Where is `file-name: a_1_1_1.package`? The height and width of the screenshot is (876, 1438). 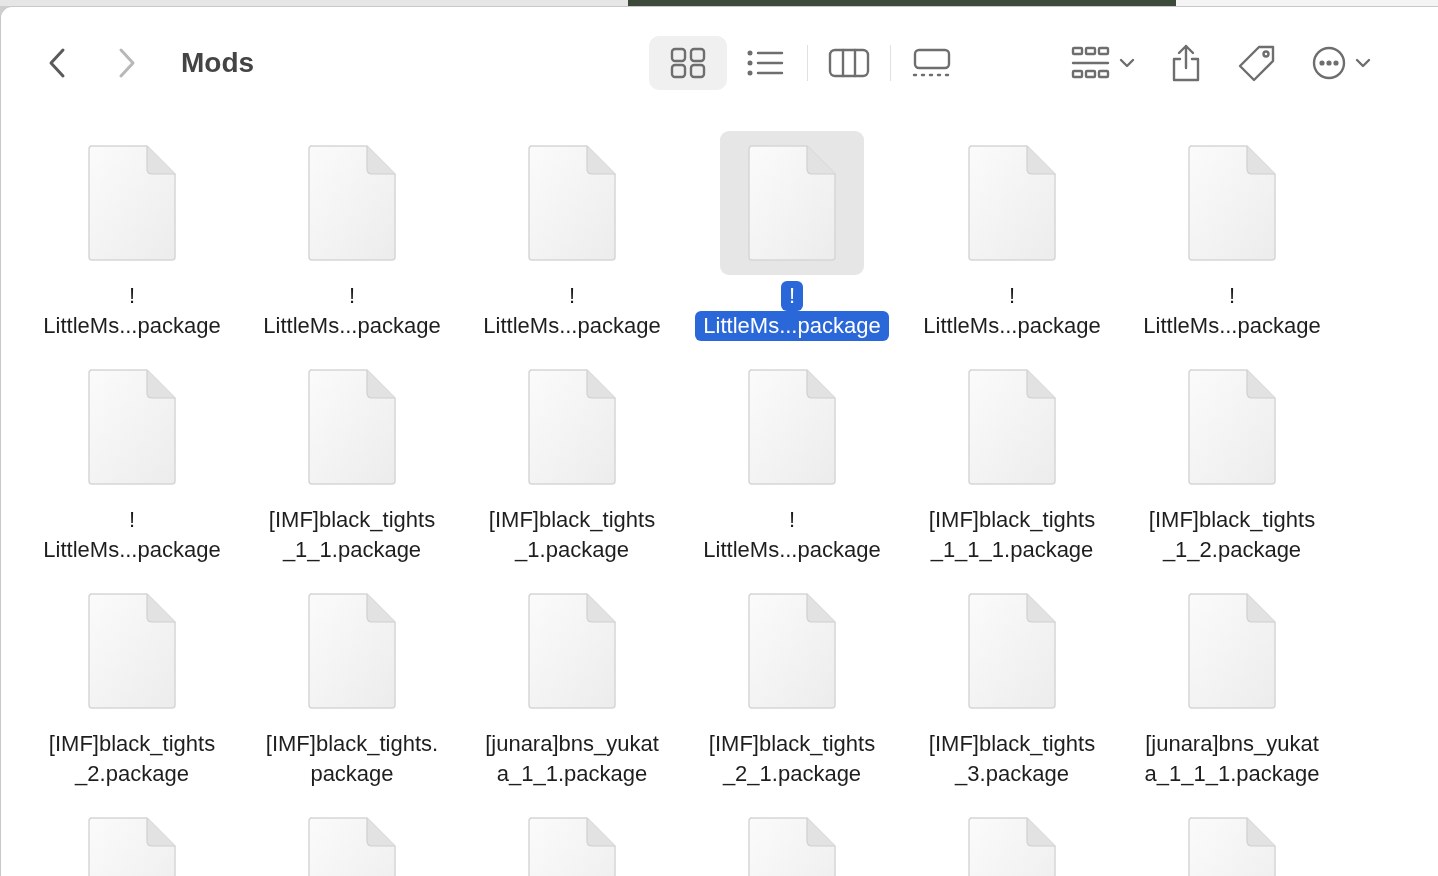 file-name: a_1_1_1.package is located at coordinates (1232, 774).